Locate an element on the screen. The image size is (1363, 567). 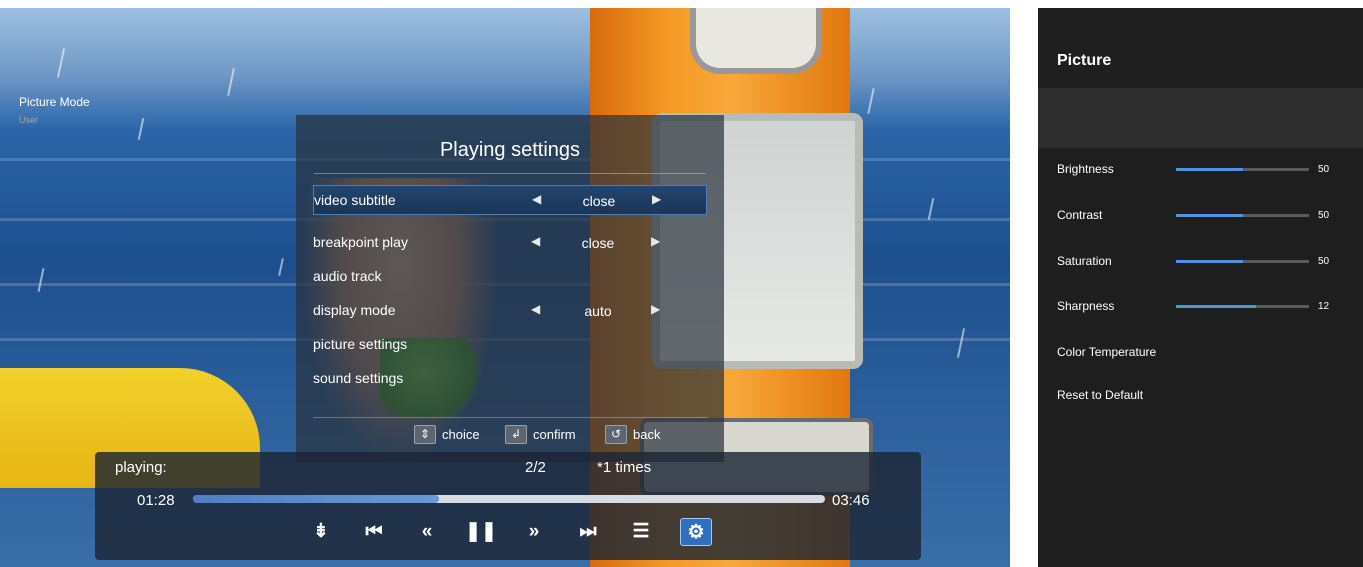
back-arrow-icon: ↺ is located at coordinates (616, 434).